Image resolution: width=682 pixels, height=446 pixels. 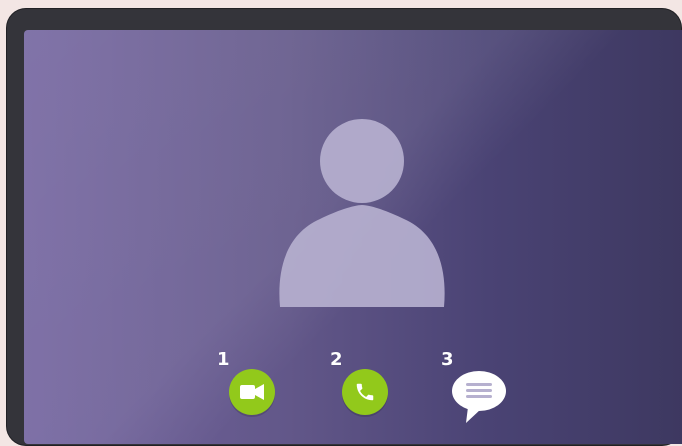 I want to click on voice-call-number: 2, so click(x=336, y=359).